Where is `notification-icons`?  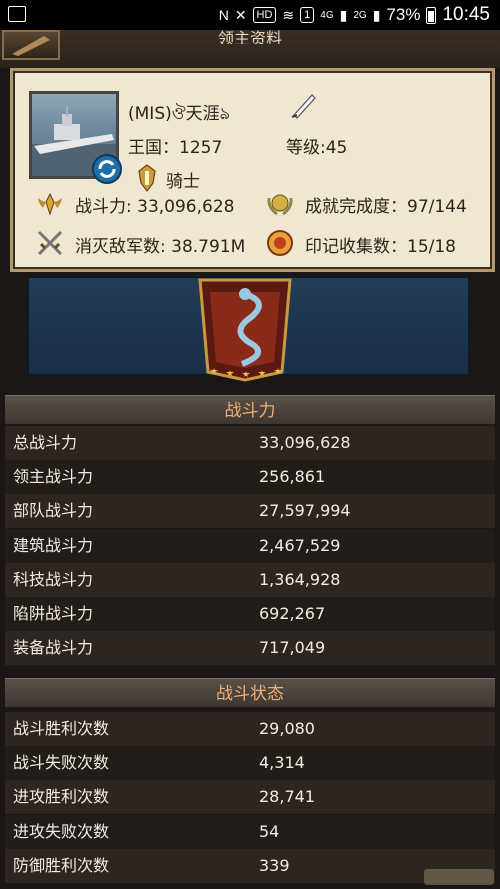
notification-icons is located at coordinates (17, 14).